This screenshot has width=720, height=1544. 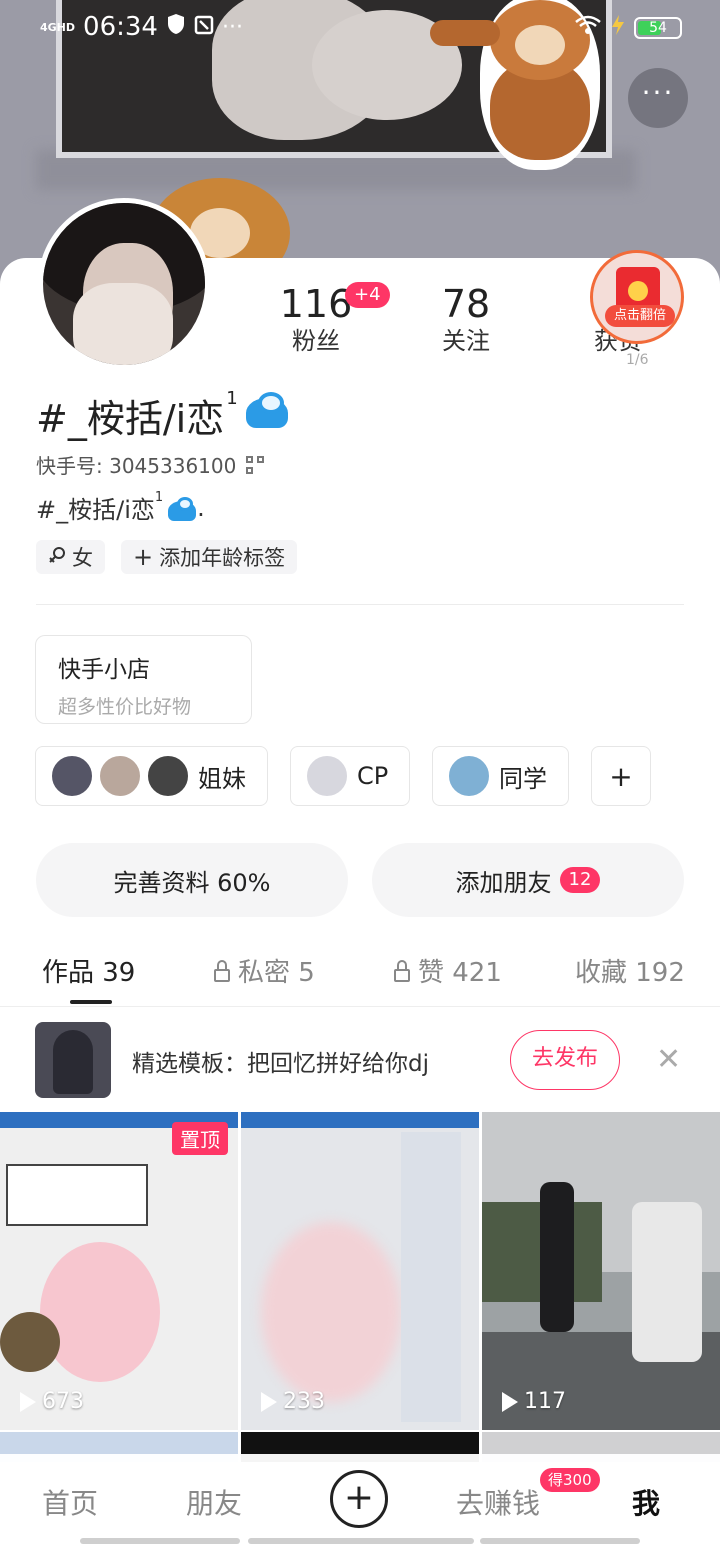 What do you see at coordinates (143, 557) in the screenshot?
I see `plus-icon: +` at bounding box center [143, 557].